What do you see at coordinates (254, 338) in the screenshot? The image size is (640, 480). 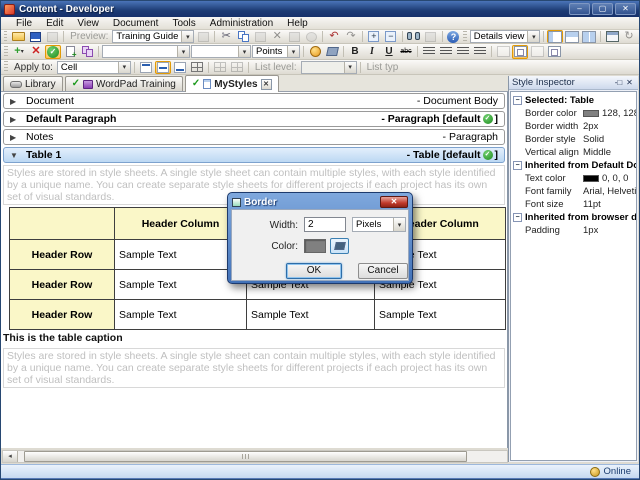 I see `table-caption: This is the table caption` at bounding box center [254, 338].